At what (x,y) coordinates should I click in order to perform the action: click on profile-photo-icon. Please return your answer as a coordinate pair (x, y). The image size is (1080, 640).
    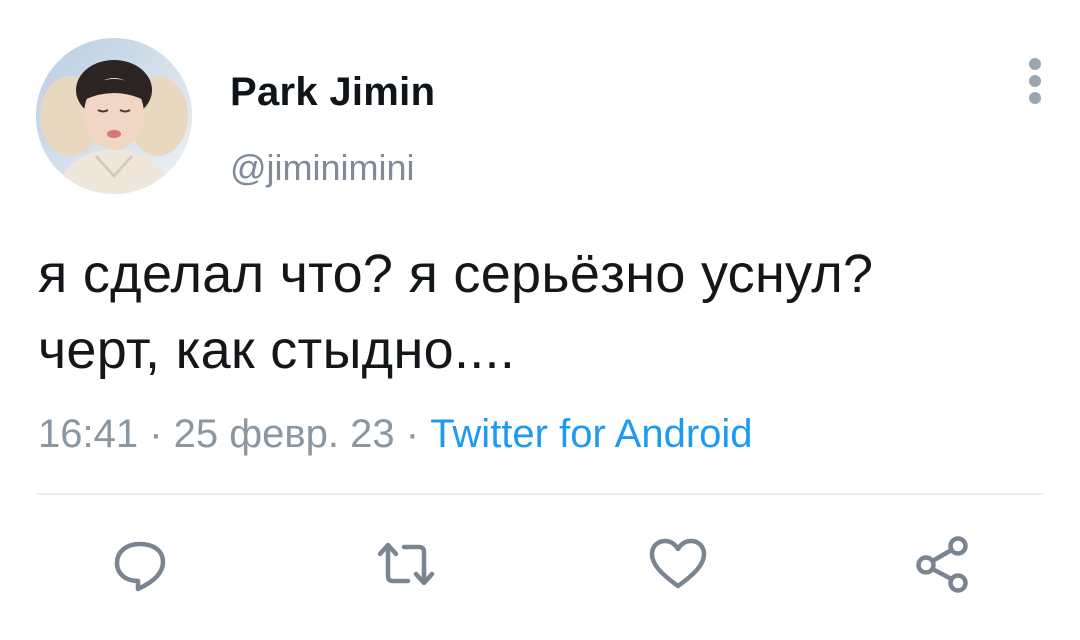
    Looking at the image, I should click on (114, 116).